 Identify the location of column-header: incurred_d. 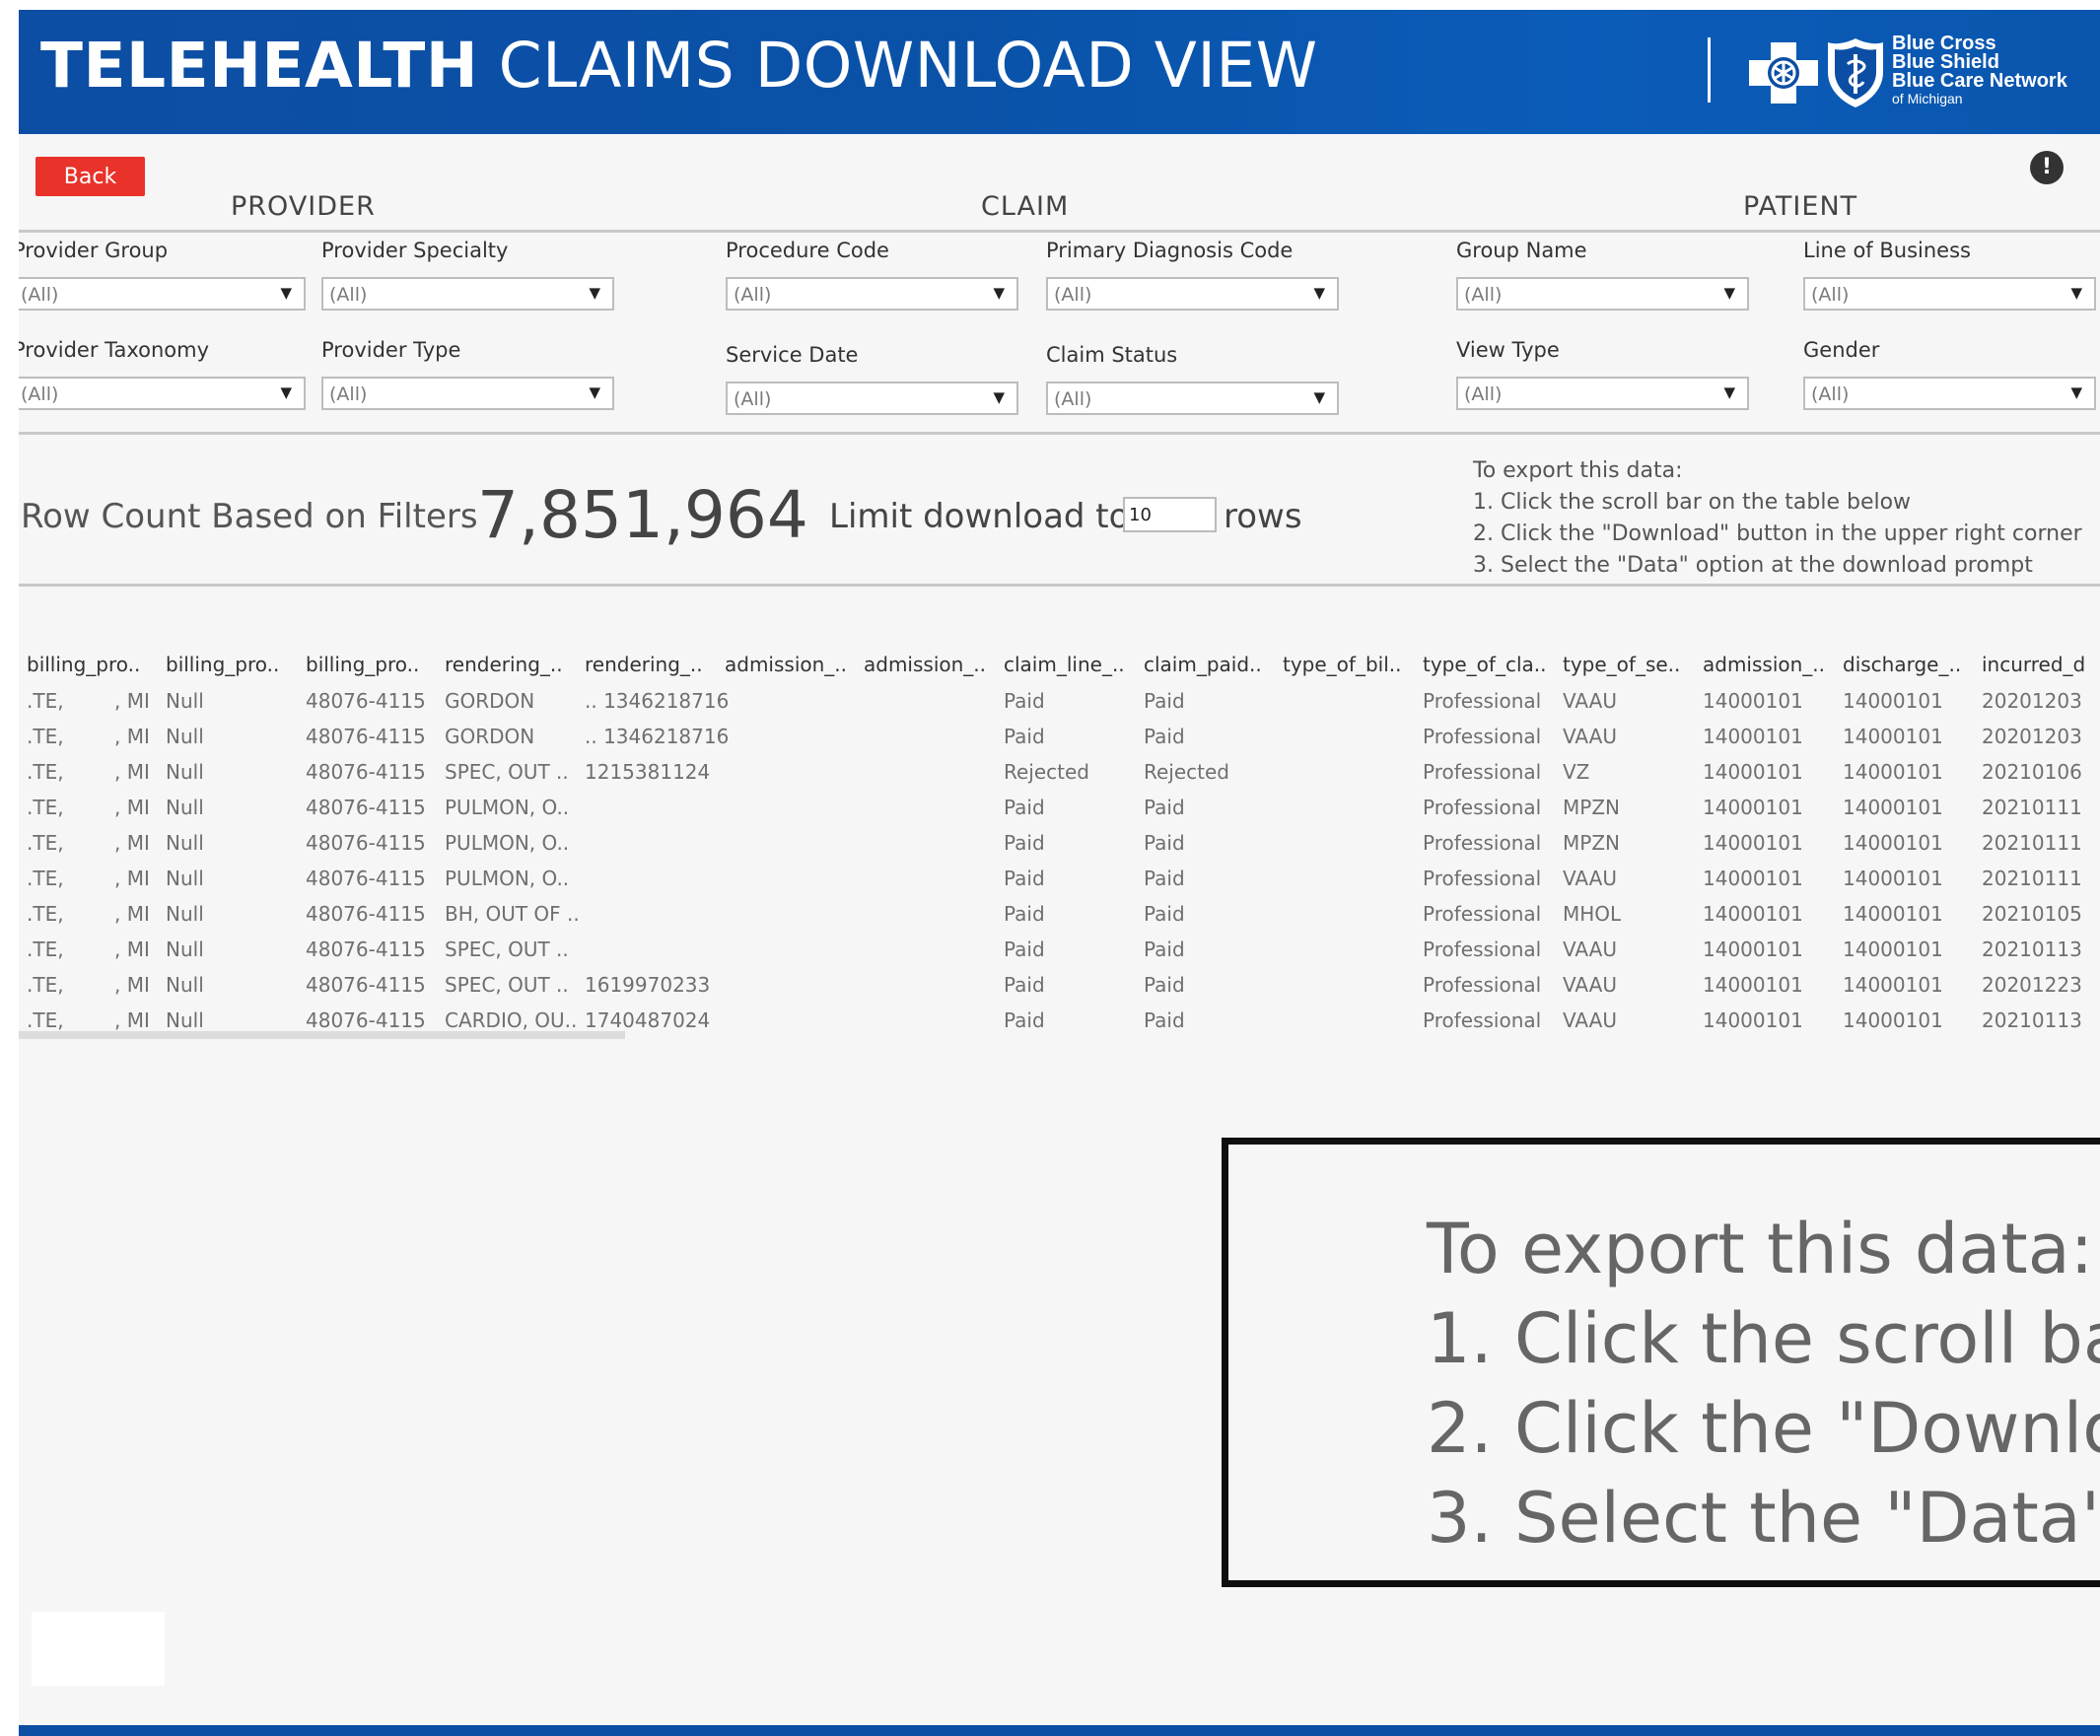
(2033, 664).